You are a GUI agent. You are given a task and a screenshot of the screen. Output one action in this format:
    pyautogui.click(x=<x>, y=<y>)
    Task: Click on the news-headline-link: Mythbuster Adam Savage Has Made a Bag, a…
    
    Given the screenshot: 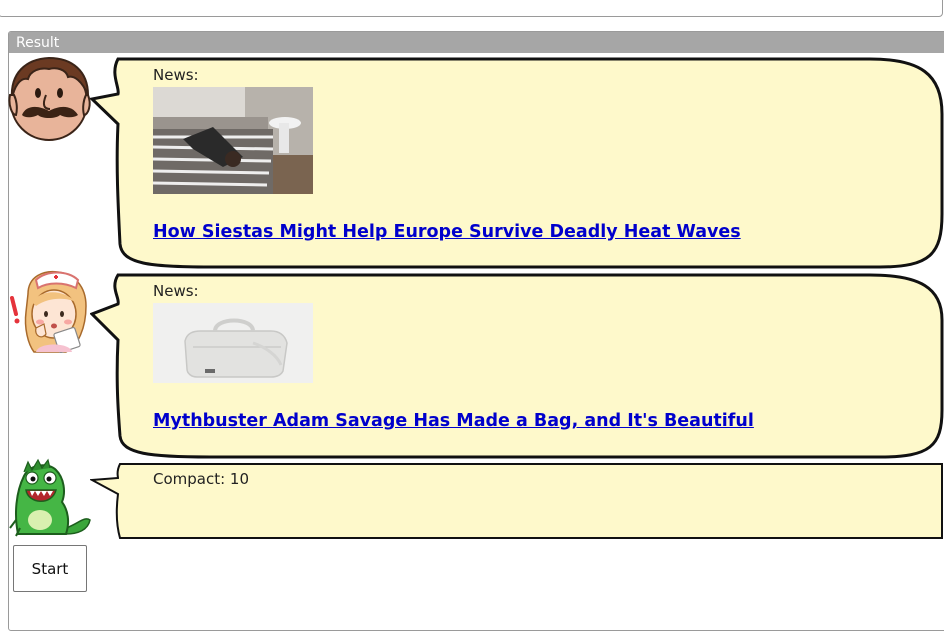 What is the action you would take?
    pyautogui.click(x=453, y=421)
    